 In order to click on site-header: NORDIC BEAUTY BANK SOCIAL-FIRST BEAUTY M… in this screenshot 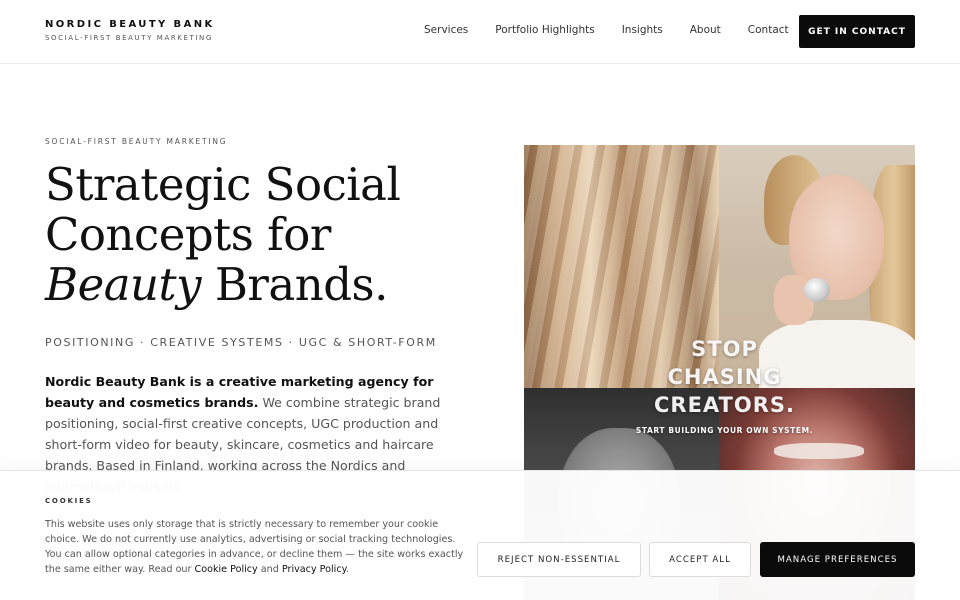, I will do `click(480, 32)`.